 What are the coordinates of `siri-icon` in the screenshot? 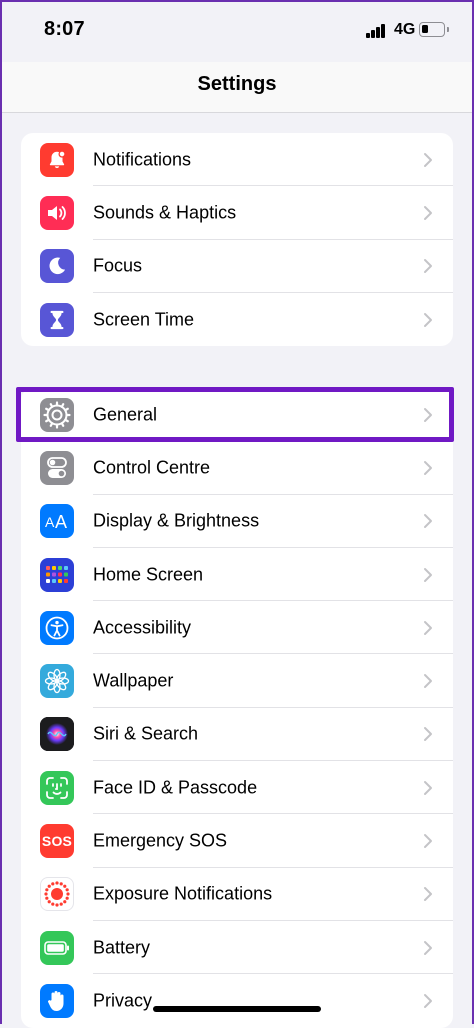 It's located at (57, 734).